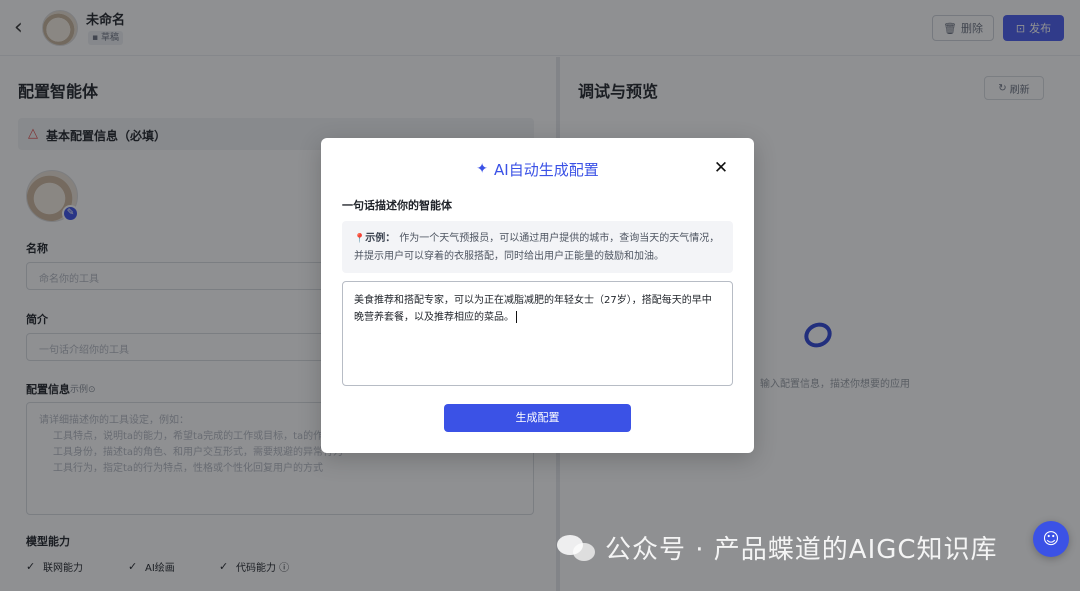 This screenshot has width=1080, height=591. What do you see at coordinates (546, 169) in the screenshot?
I see `modal-title: AI自动生成配置` at bounding box center [546, 169].